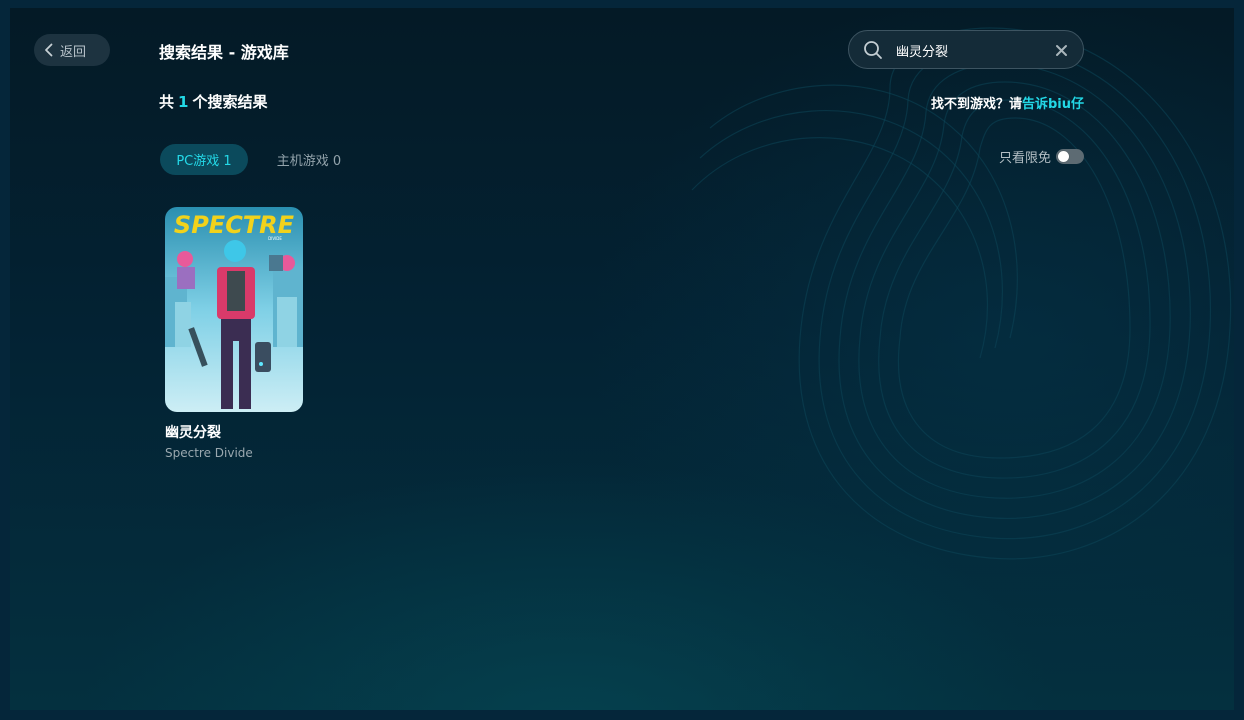  What do you see at coordinates (1063, 156) in the screenshot?
I see `toggle-knob` at bounding box center [1063, 156].